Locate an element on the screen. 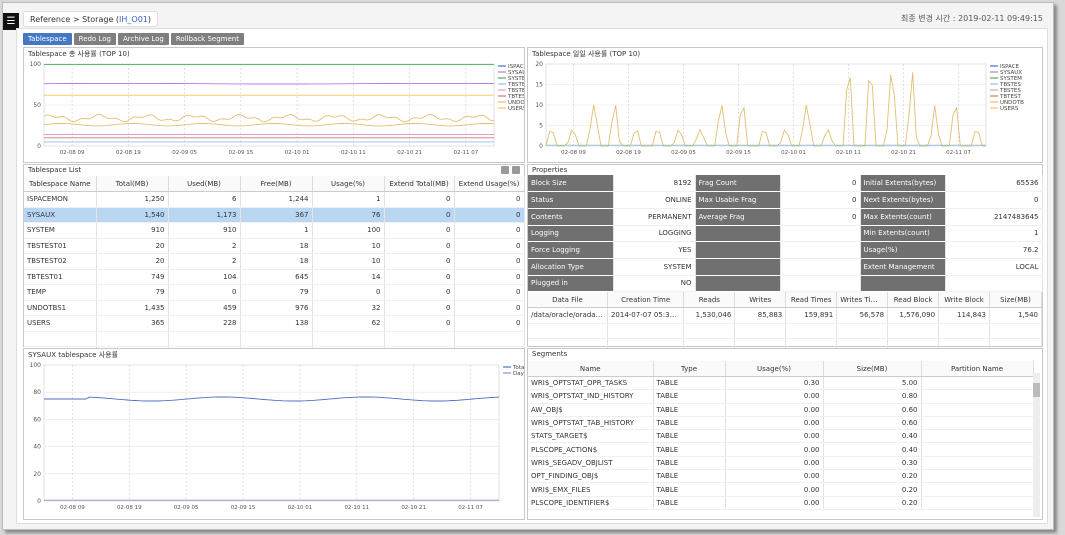 Image resolution: width=1065 pixels, height=535 pixels. table-cell: 0 is located at coordinates (419, 215).